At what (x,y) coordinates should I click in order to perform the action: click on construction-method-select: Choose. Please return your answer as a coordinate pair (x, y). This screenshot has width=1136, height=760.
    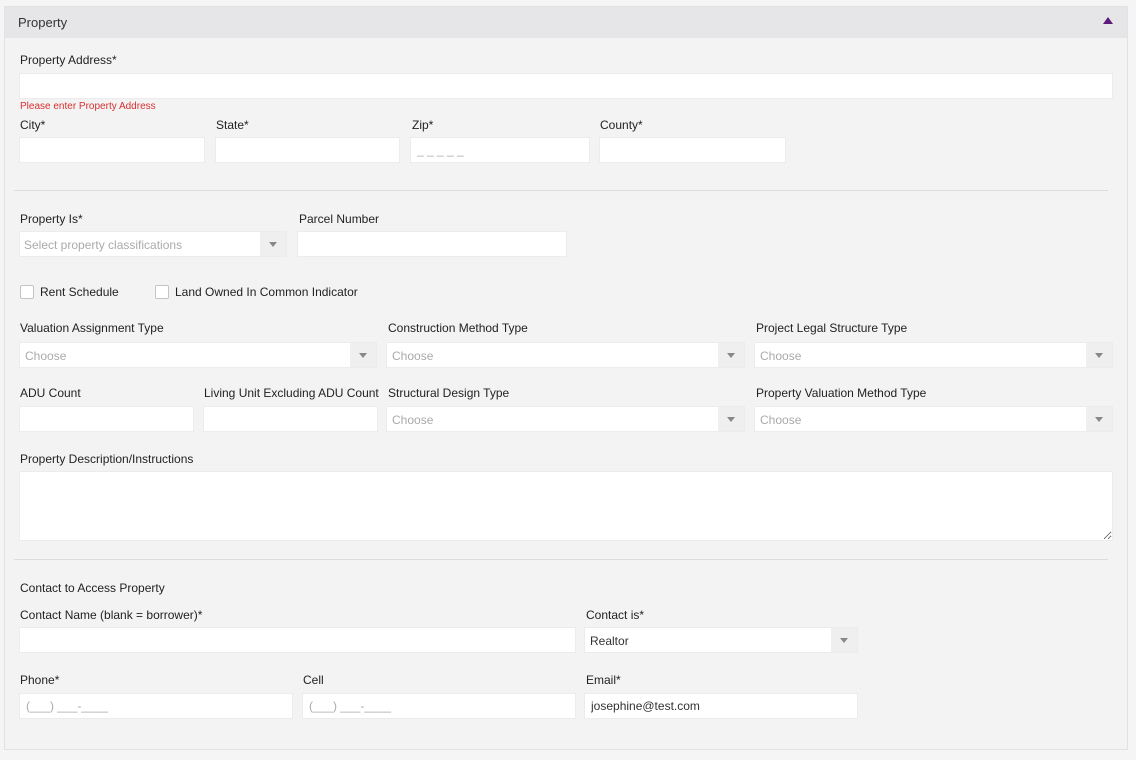
    Looking at the image, I should click on (565, 355).